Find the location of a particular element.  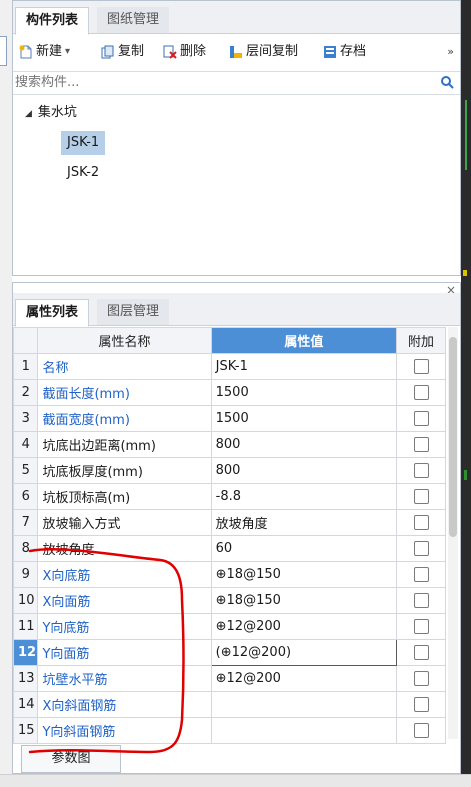

table-row: 12 Y向面筋 (⊕12@200) is located at coordinates (229, 652).